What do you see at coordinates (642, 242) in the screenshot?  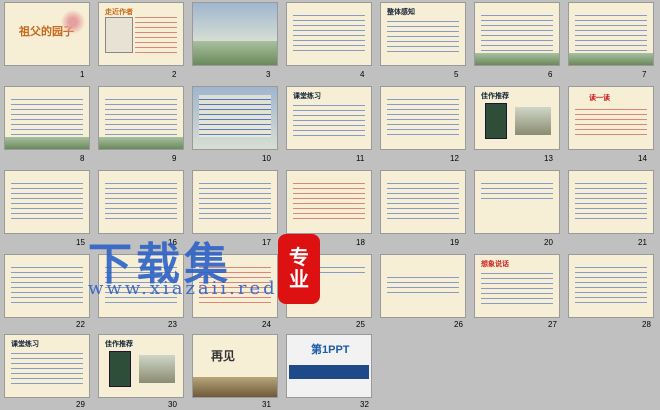 I see `slide-number: 21` at bounding box center [642, 242].